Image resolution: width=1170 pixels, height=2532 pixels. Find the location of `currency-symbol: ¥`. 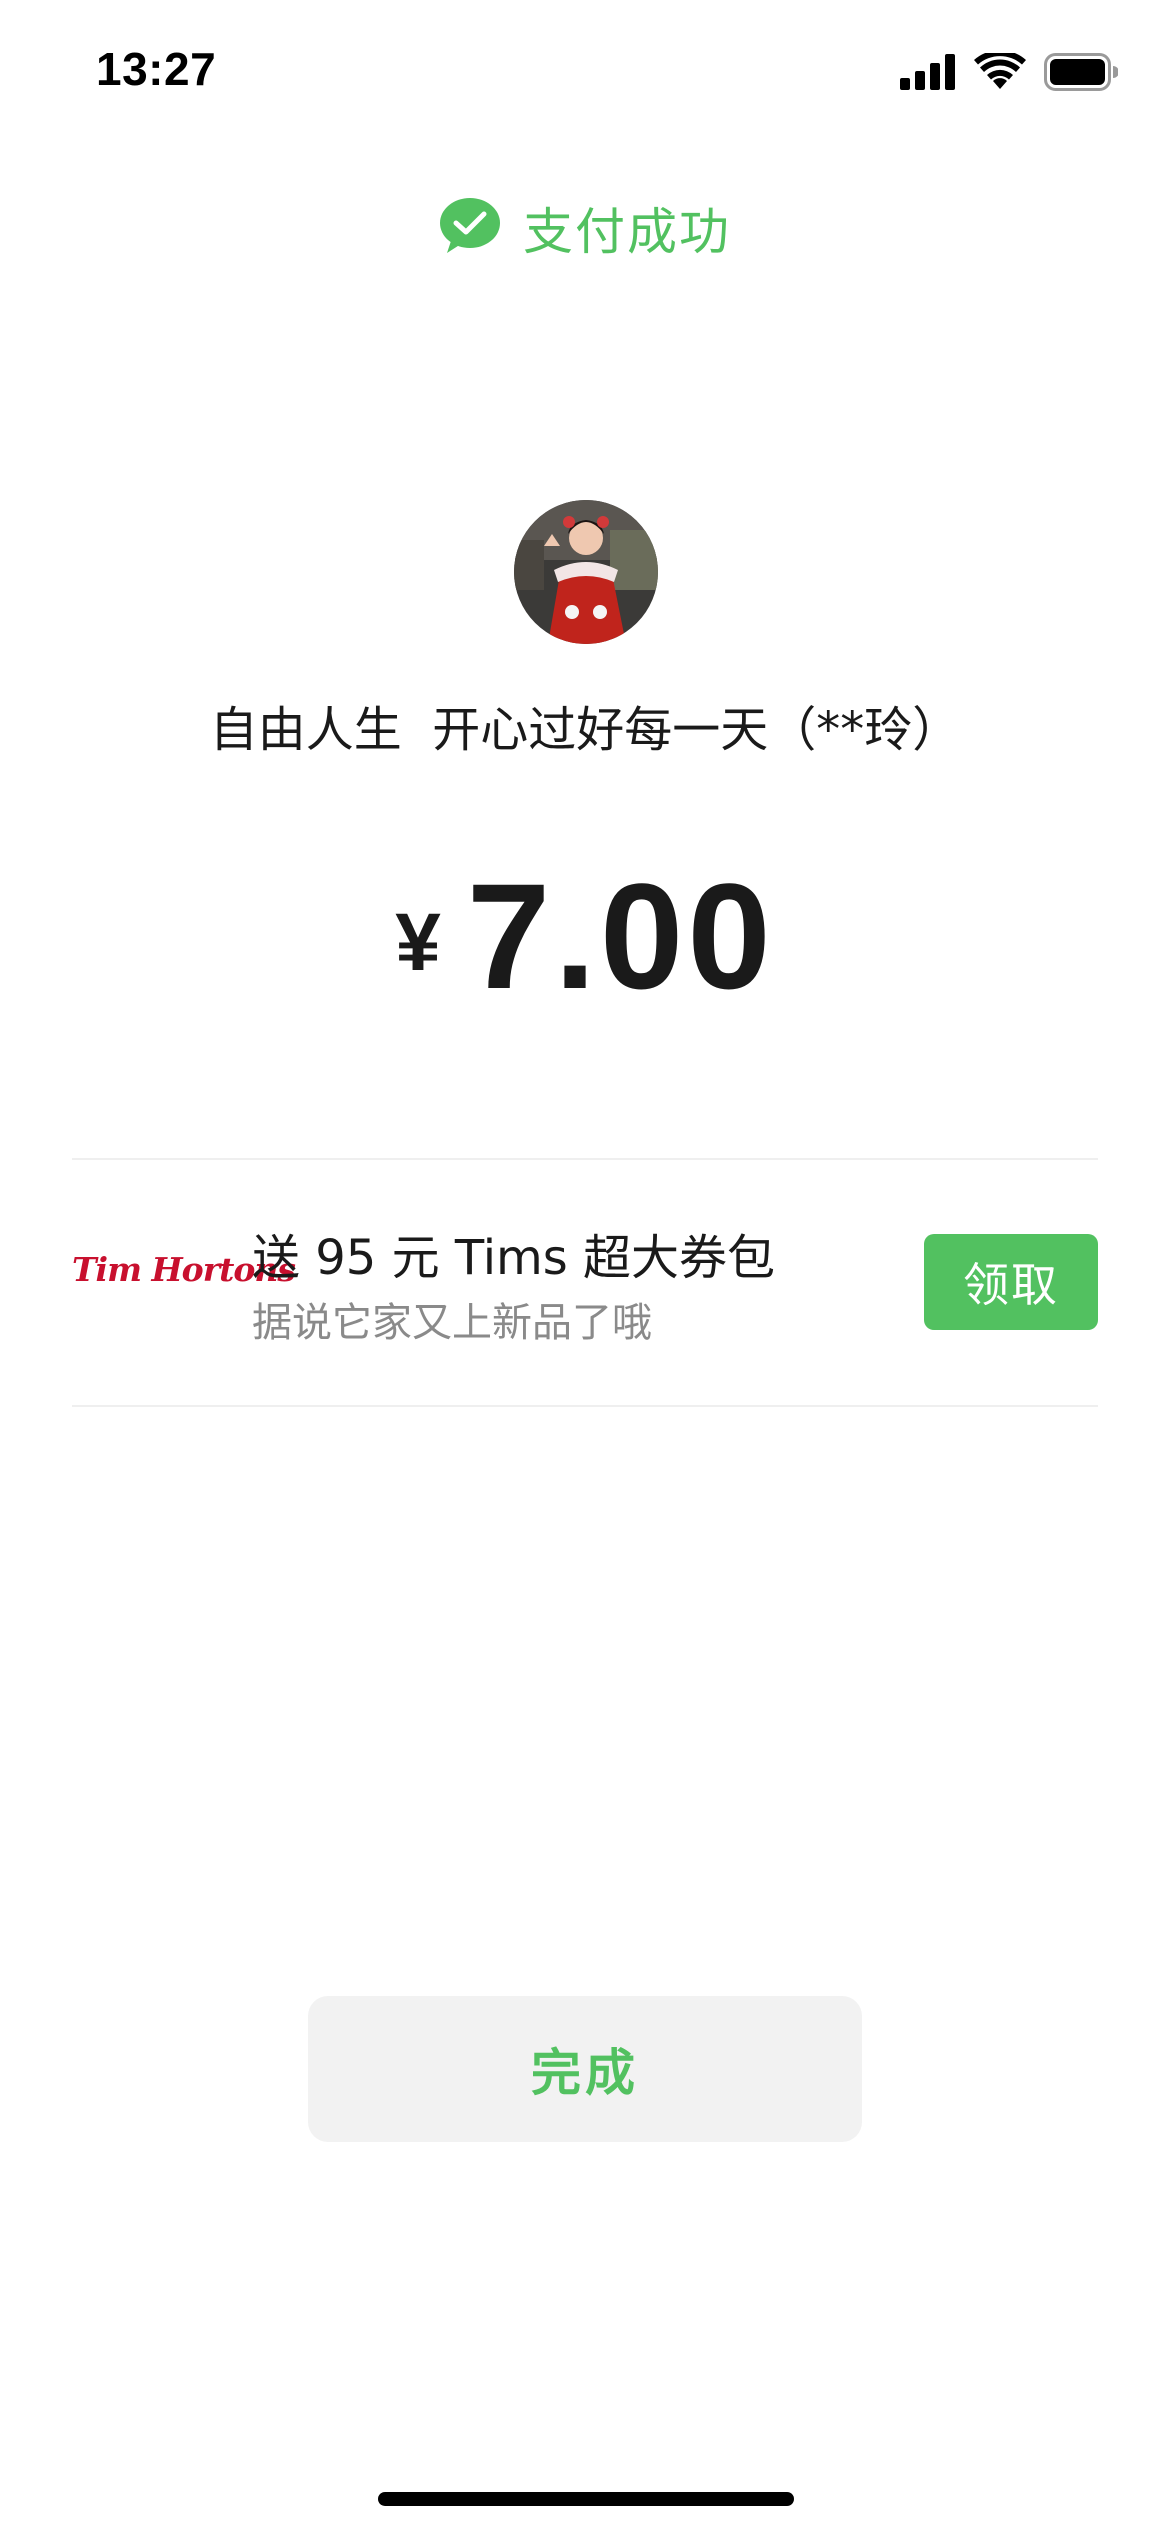

currency-symbol: ¥ is located at coordinates (418, 942).